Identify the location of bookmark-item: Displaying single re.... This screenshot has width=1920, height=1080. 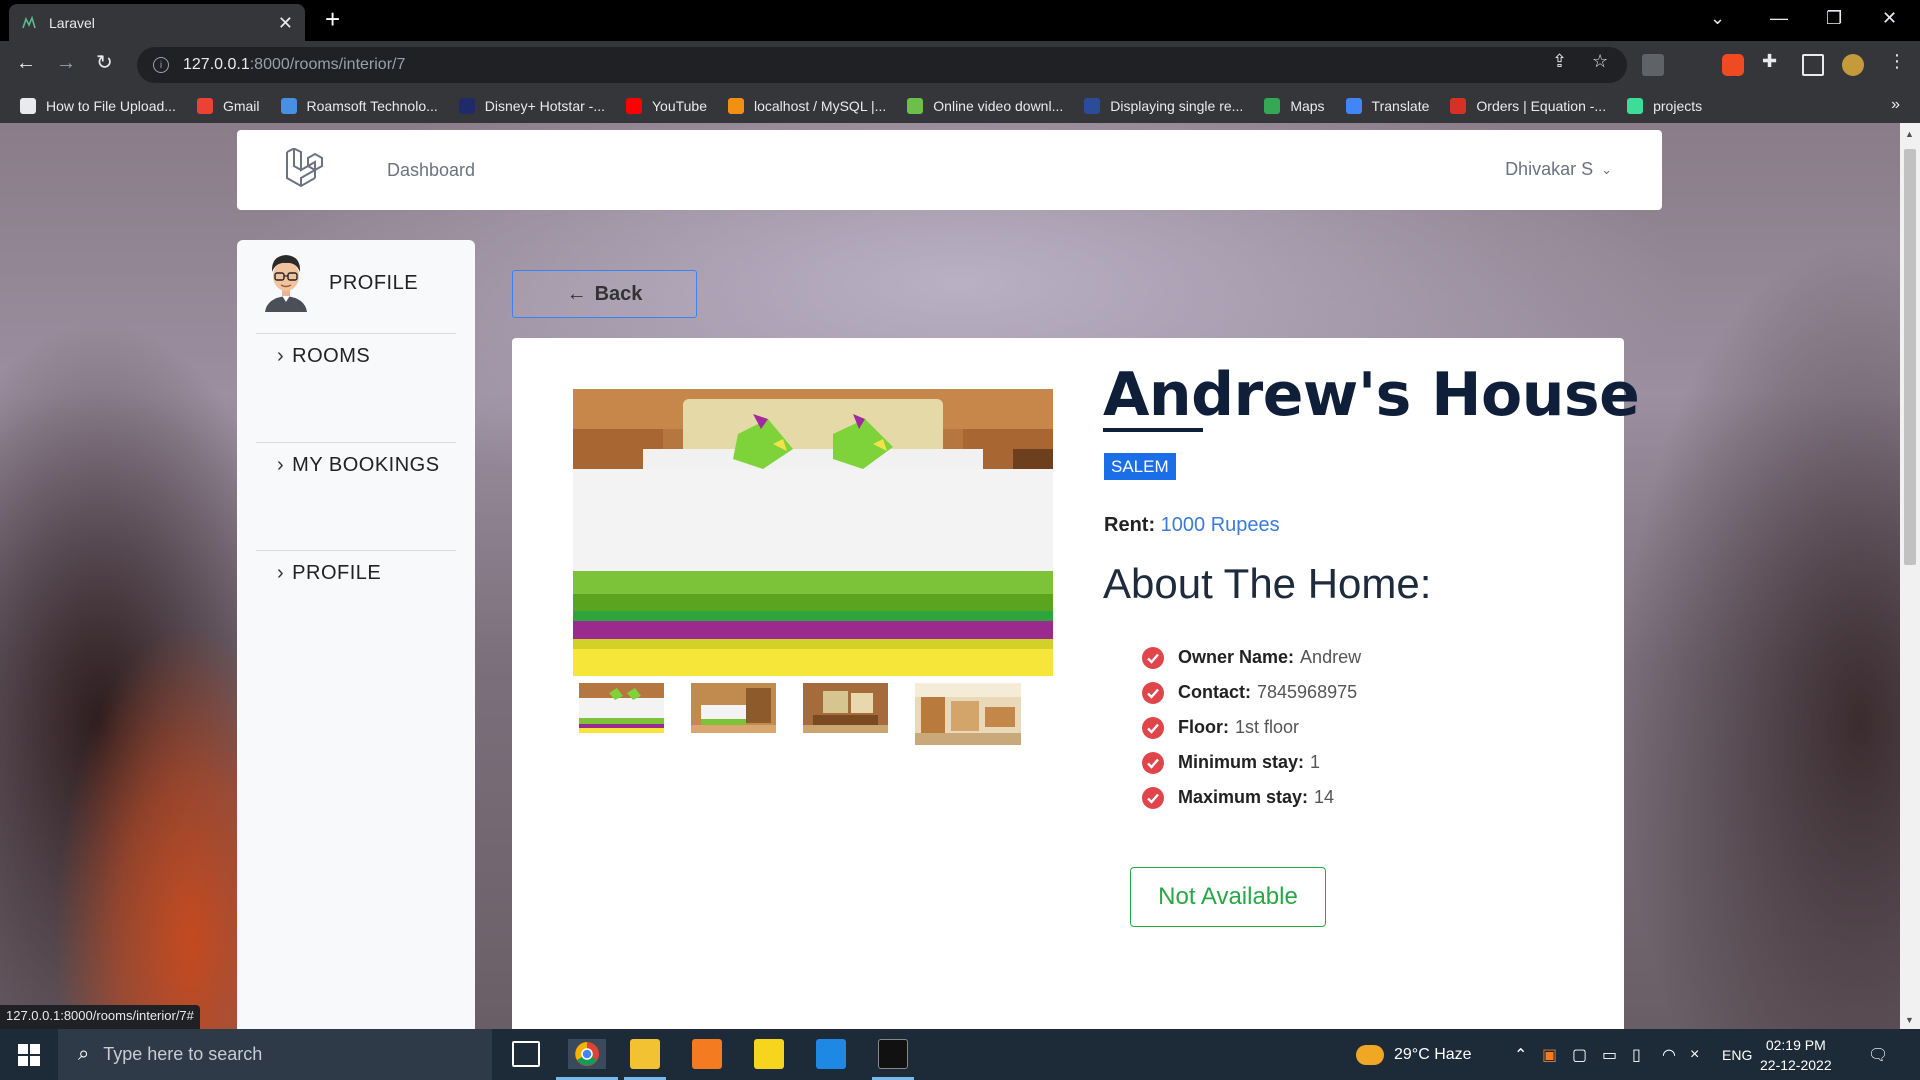
(1163, 106).